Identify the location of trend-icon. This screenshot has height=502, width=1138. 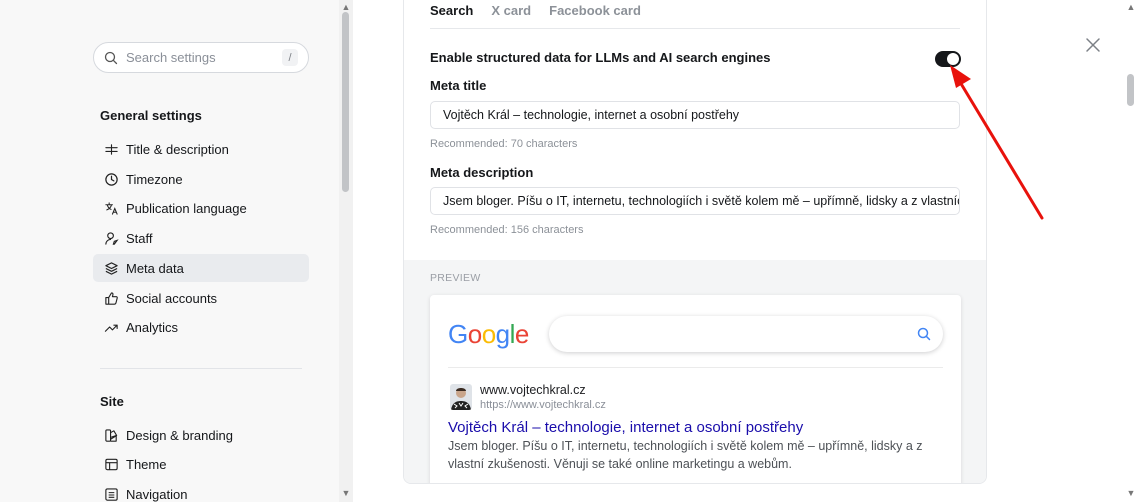
(111, 327).